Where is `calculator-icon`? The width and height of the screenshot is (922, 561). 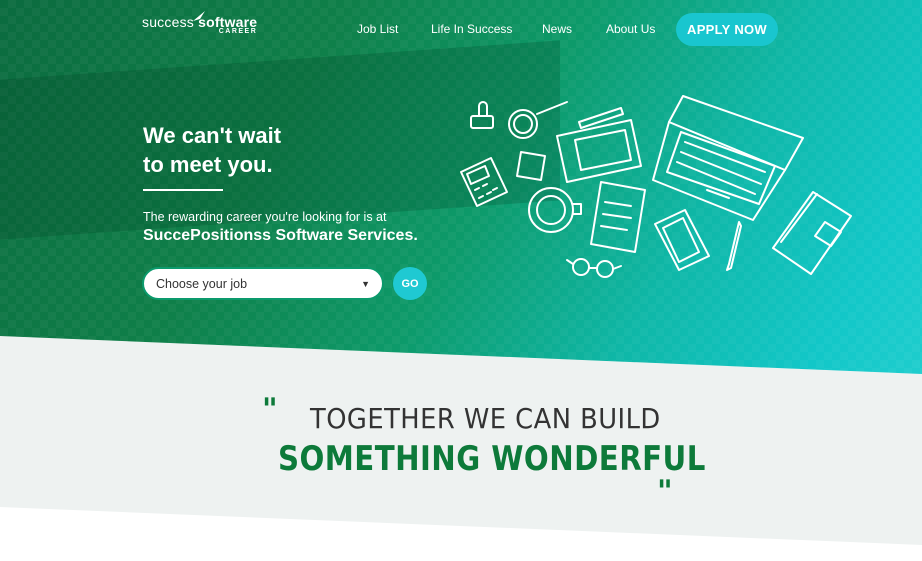
calculator-icon is located at coordinates (484, 182).